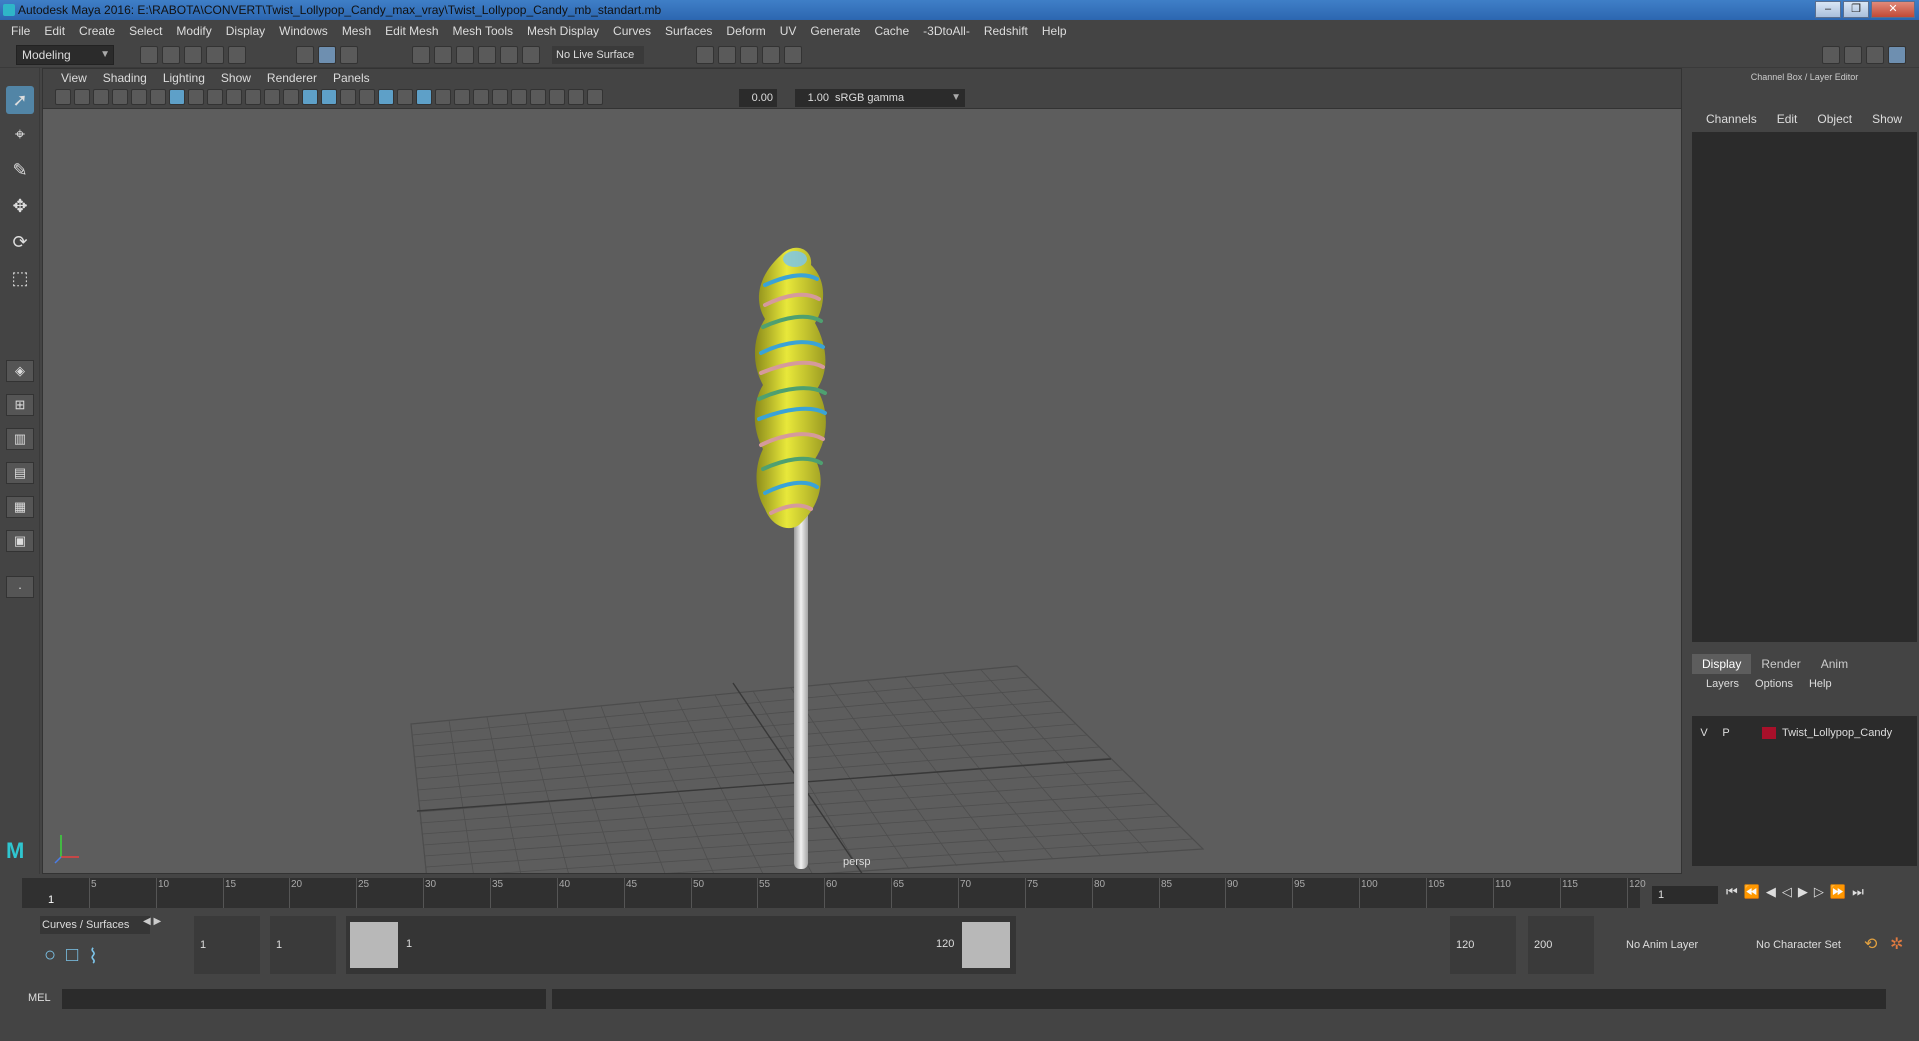 Image resolution: width=1919 pixels, height=1041 pixels. Describe the element at coordinates (1731, 119) in the screenshot. I see `cb-menu-channels: Channels` at that location.